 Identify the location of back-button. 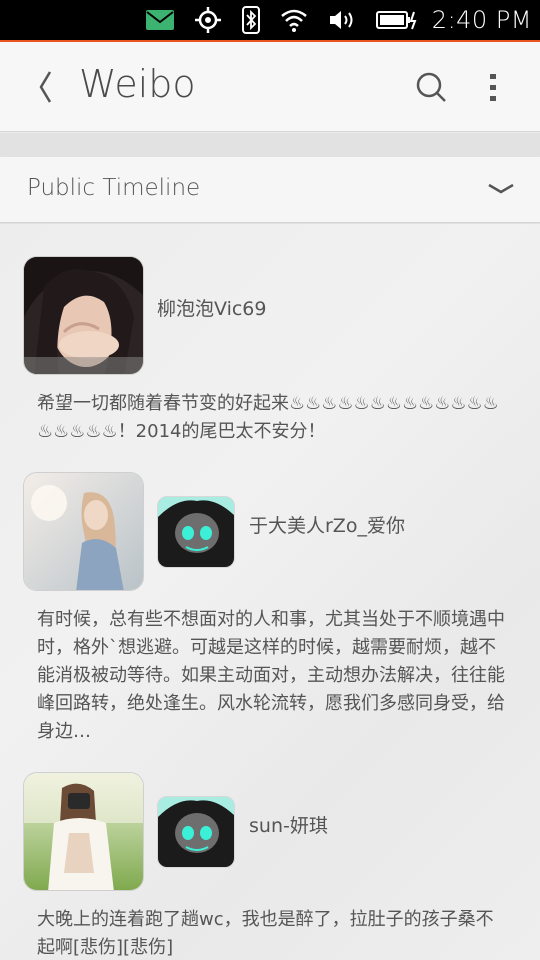
(45, 87).